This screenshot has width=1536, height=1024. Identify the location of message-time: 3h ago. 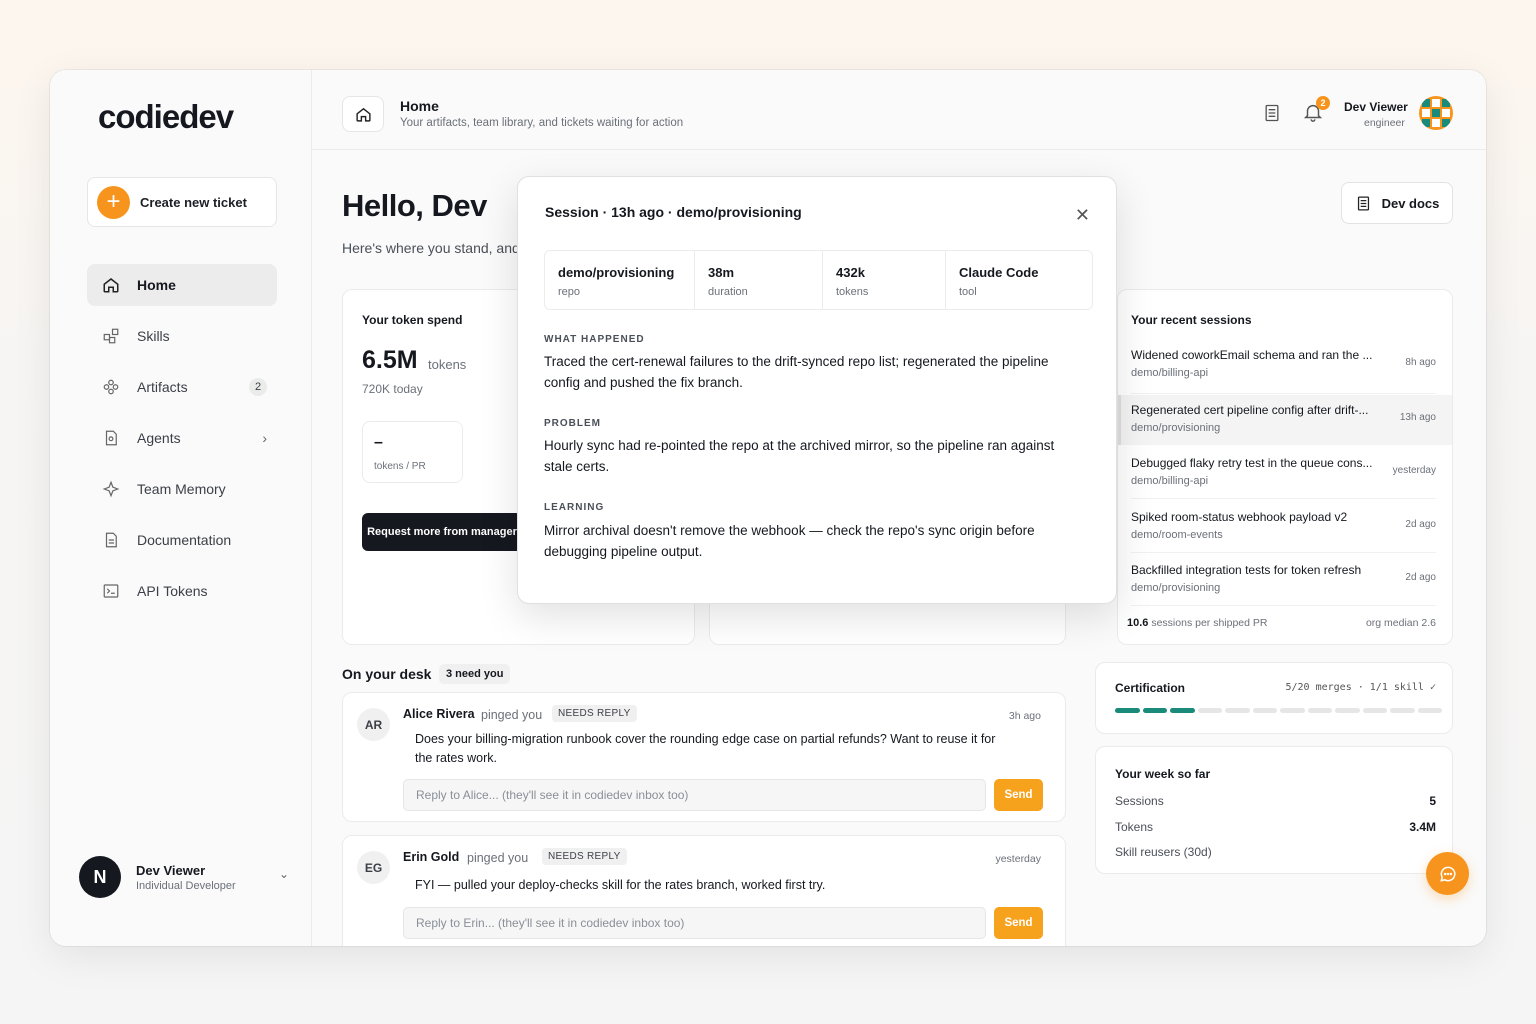
(1024, 716).